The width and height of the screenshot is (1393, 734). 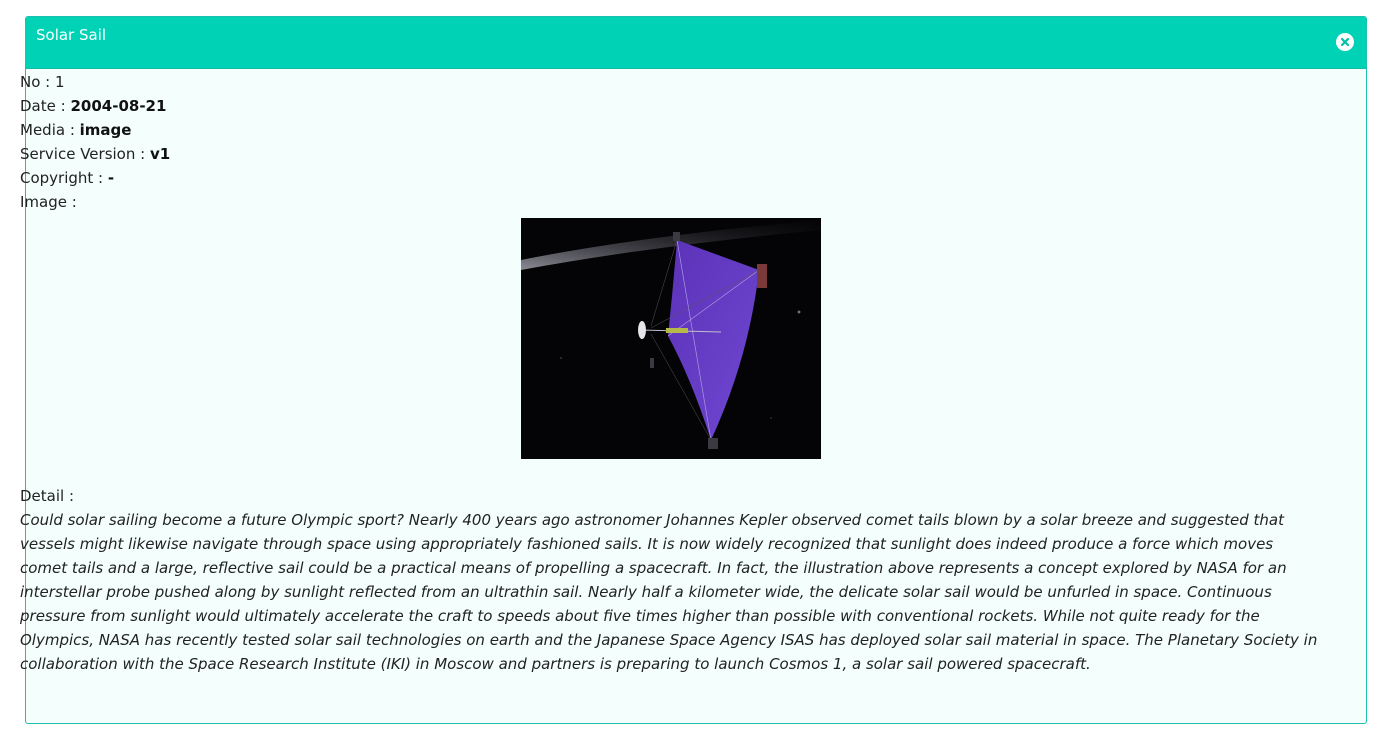 I want to click on solar-sail-image, so click(x=671, y=338).